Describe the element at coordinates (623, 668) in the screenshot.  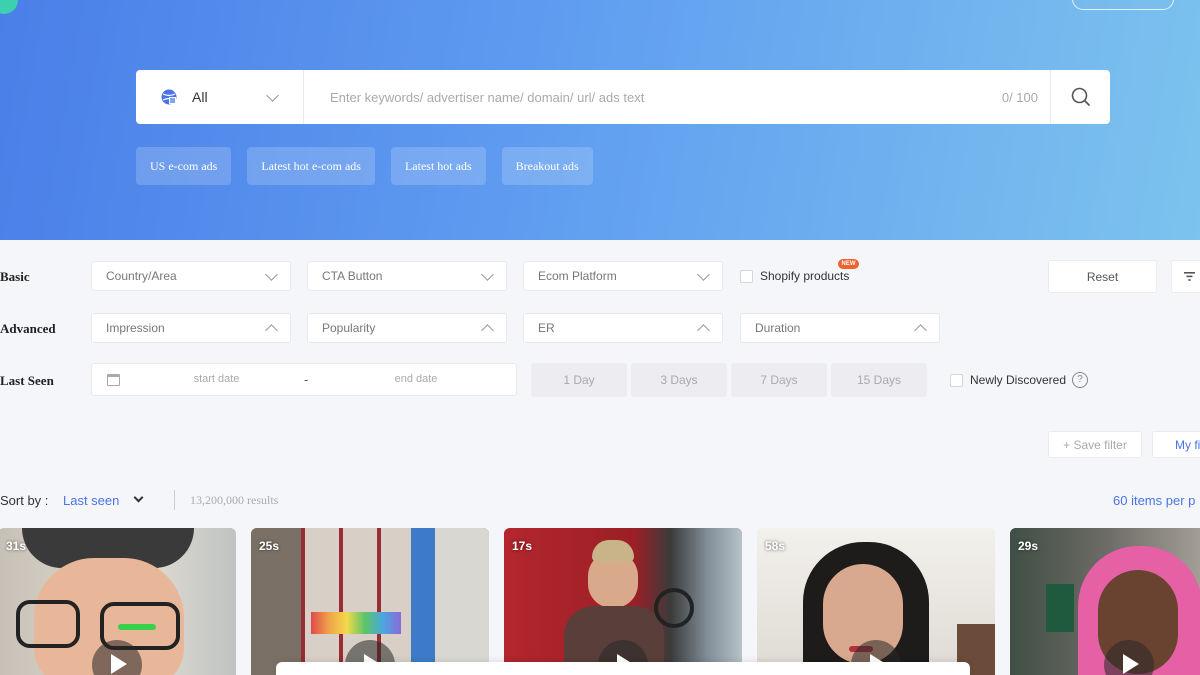
I see `bottom-overlay-panel` at that location.